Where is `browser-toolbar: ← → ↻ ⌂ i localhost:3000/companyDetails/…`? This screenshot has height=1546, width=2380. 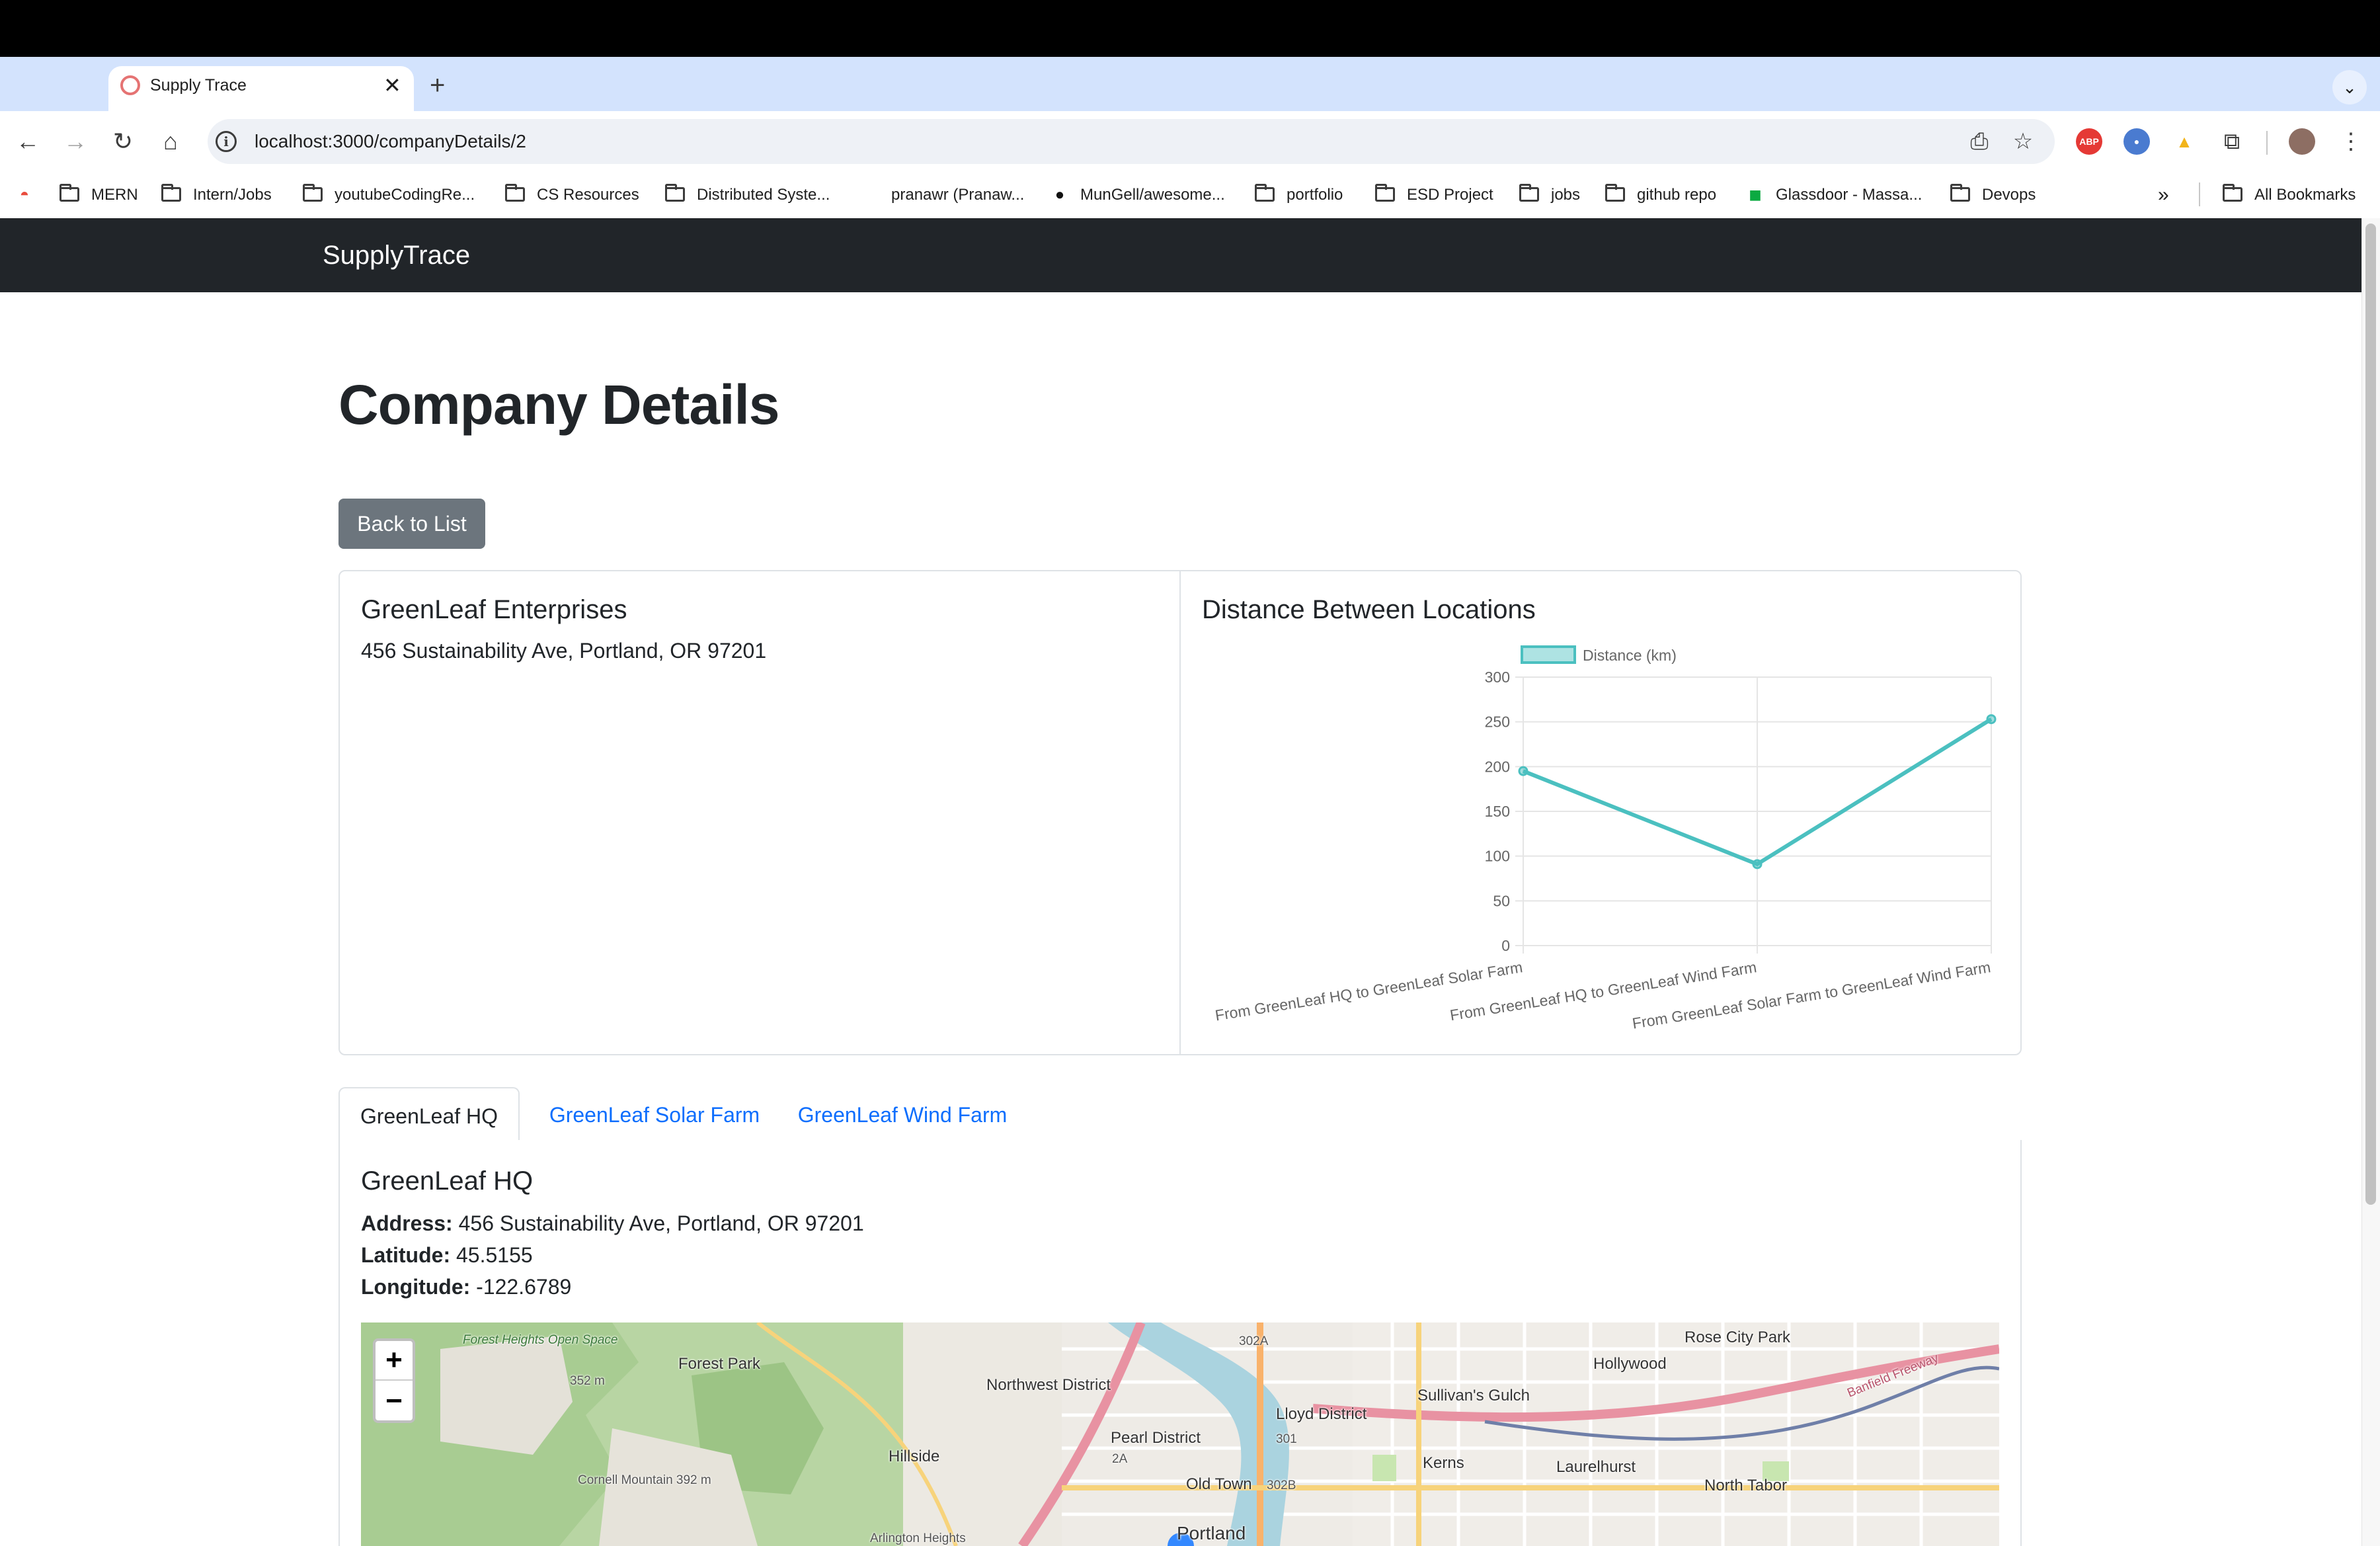
browser-toolbar: ← → ↻ ⌂ i localhost:3000/companyDetails/… is located at coordinates (1190, 141).